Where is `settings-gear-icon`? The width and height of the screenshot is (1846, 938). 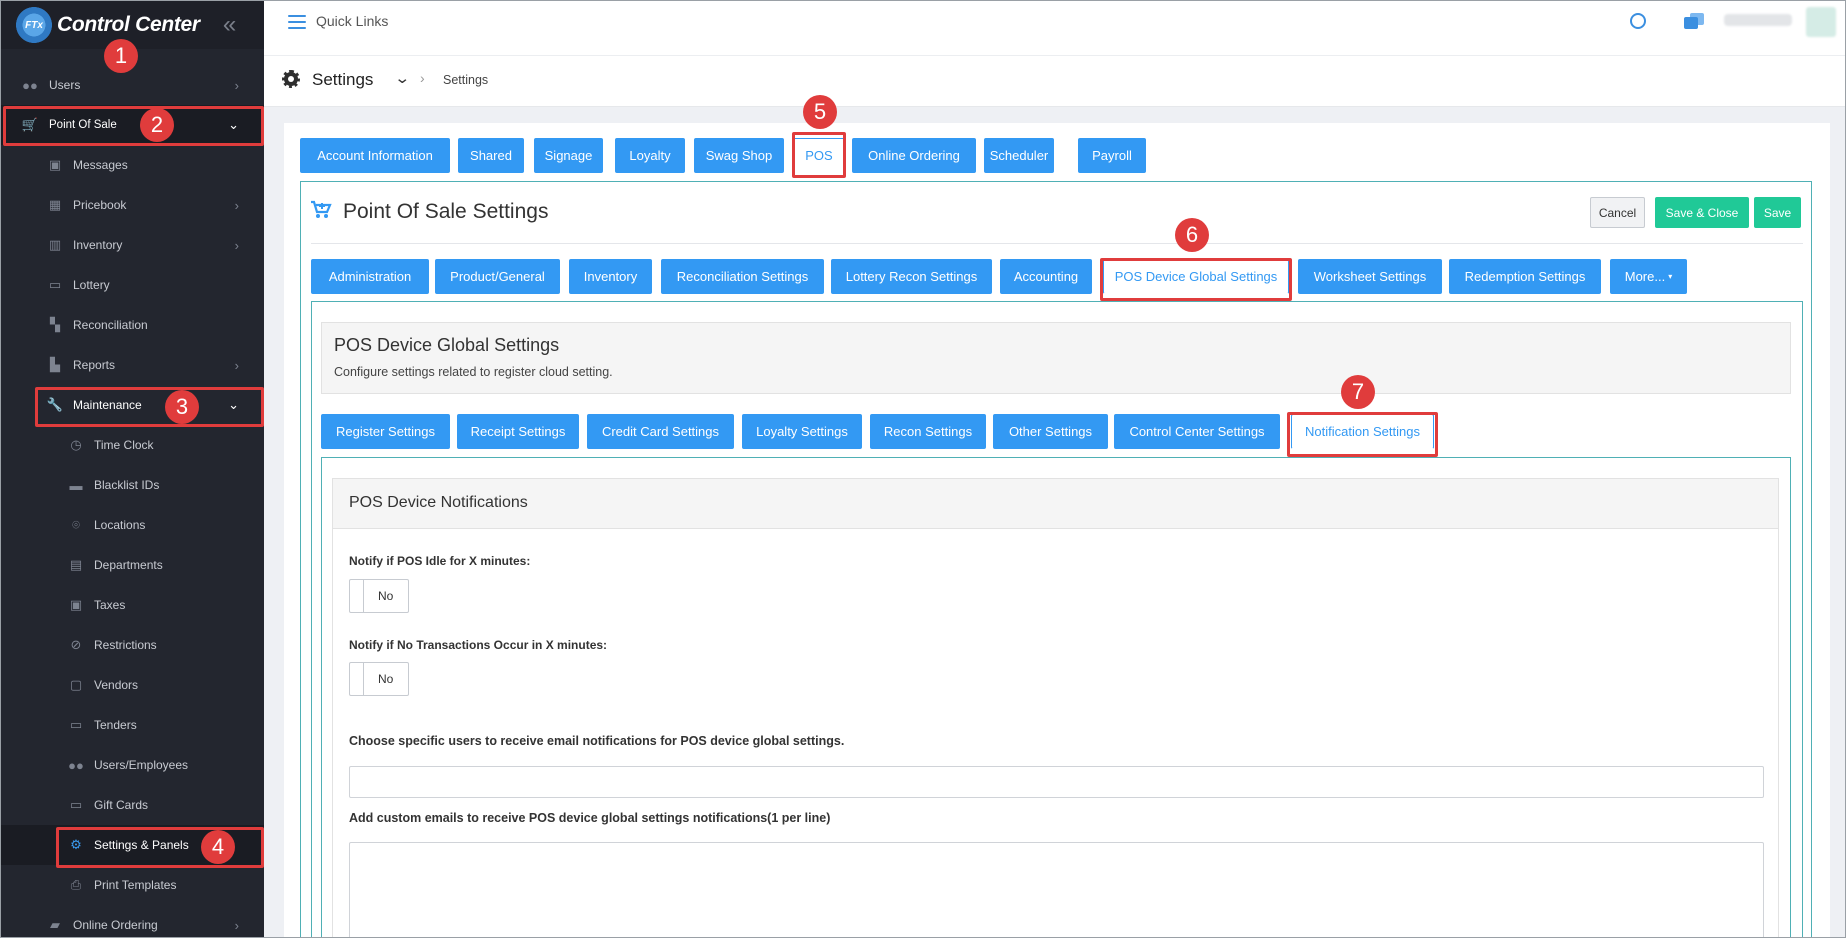
settings-gear-icon is located at coordinates (291, 79).